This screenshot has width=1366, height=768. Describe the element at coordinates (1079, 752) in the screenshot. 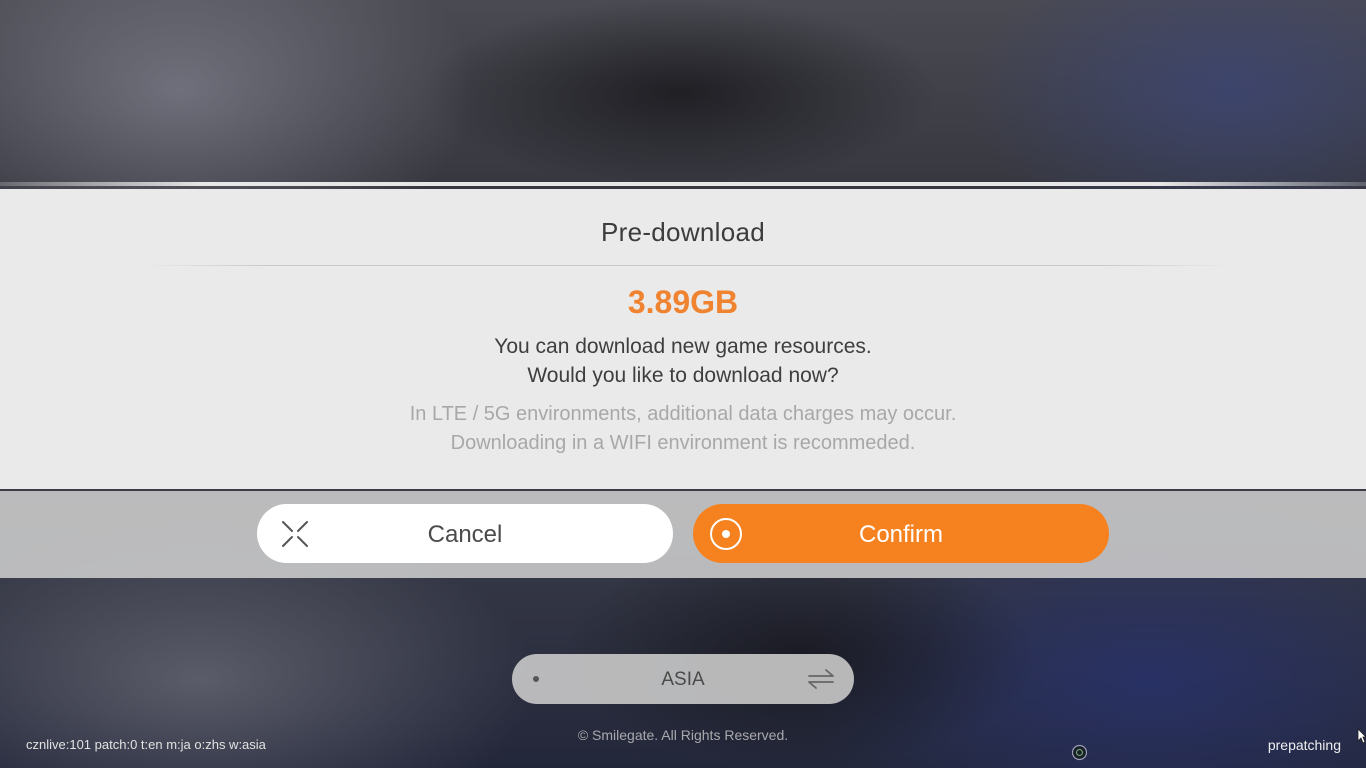

I see `globe-icon` at that location.